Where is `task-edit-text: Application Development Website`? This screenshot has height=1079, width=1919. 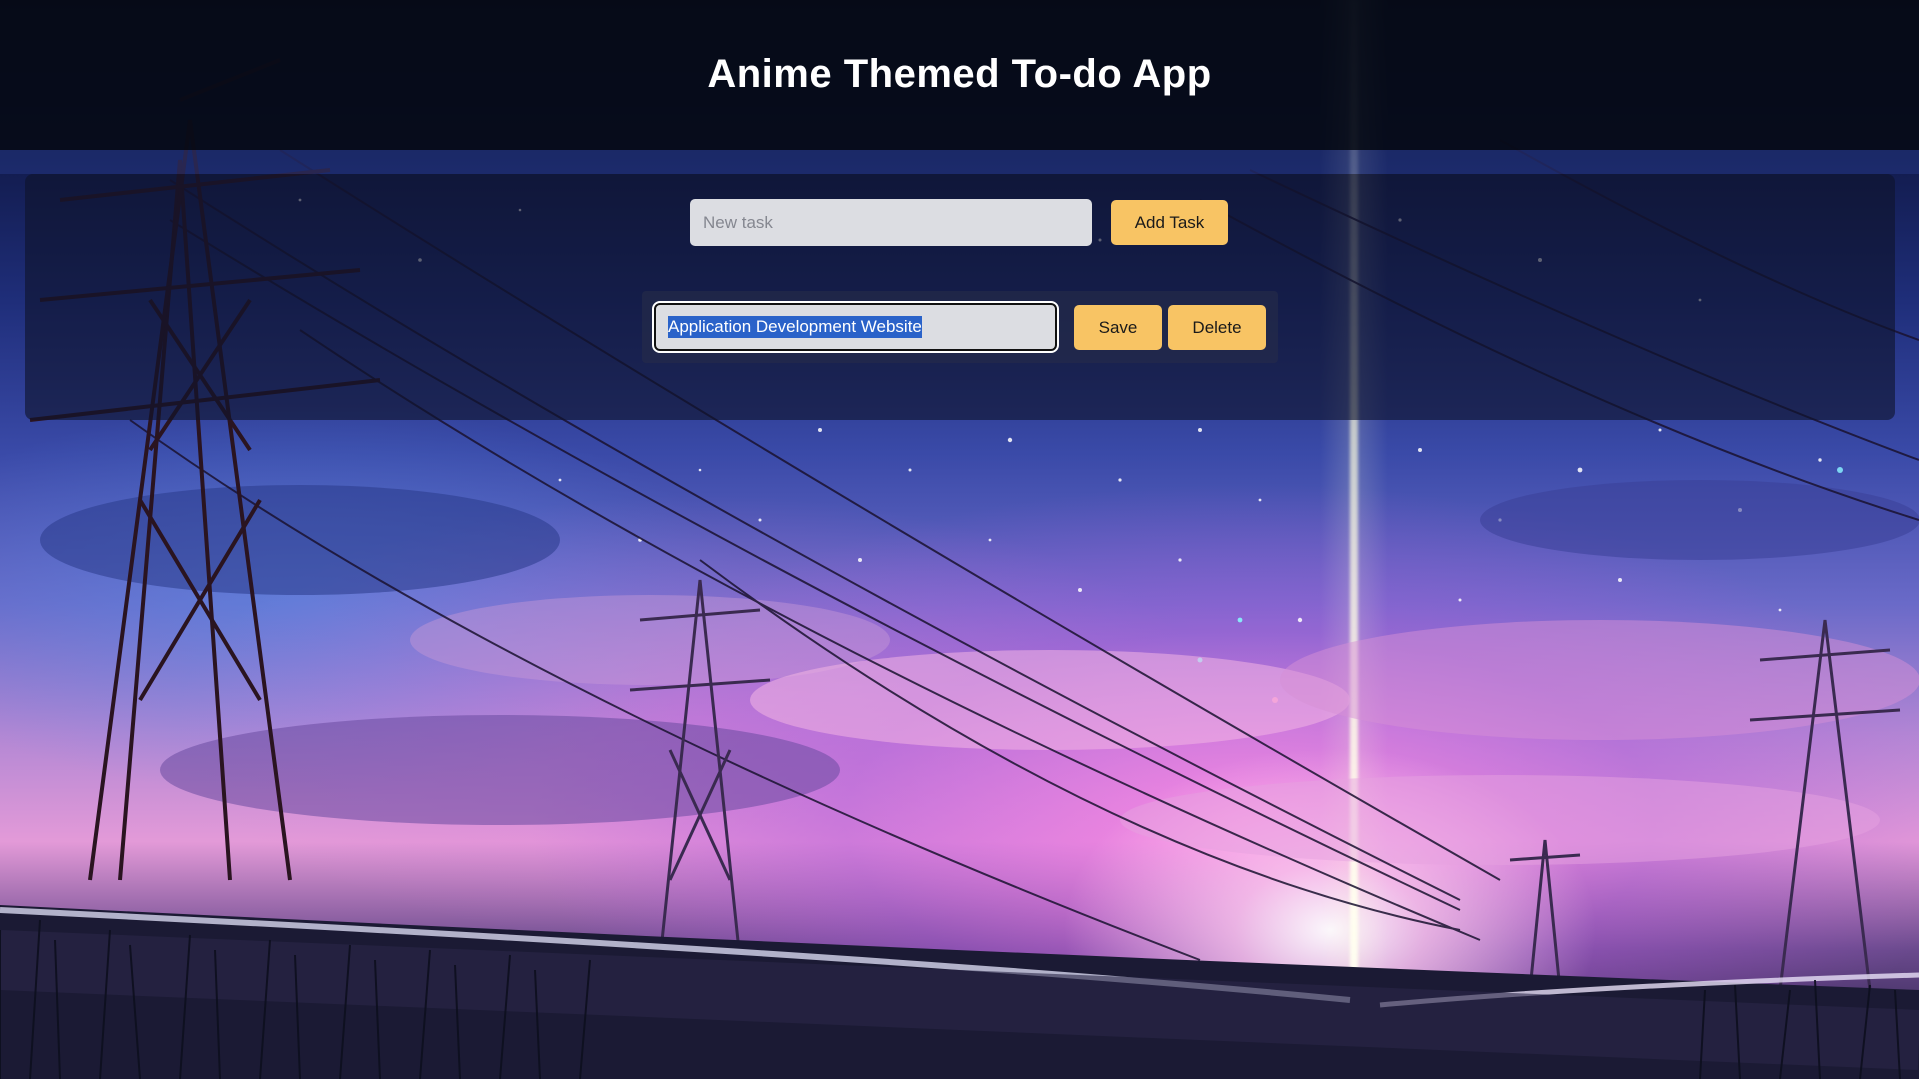 task-edit-text: Application Development Website is located at coordinates (795, 327).